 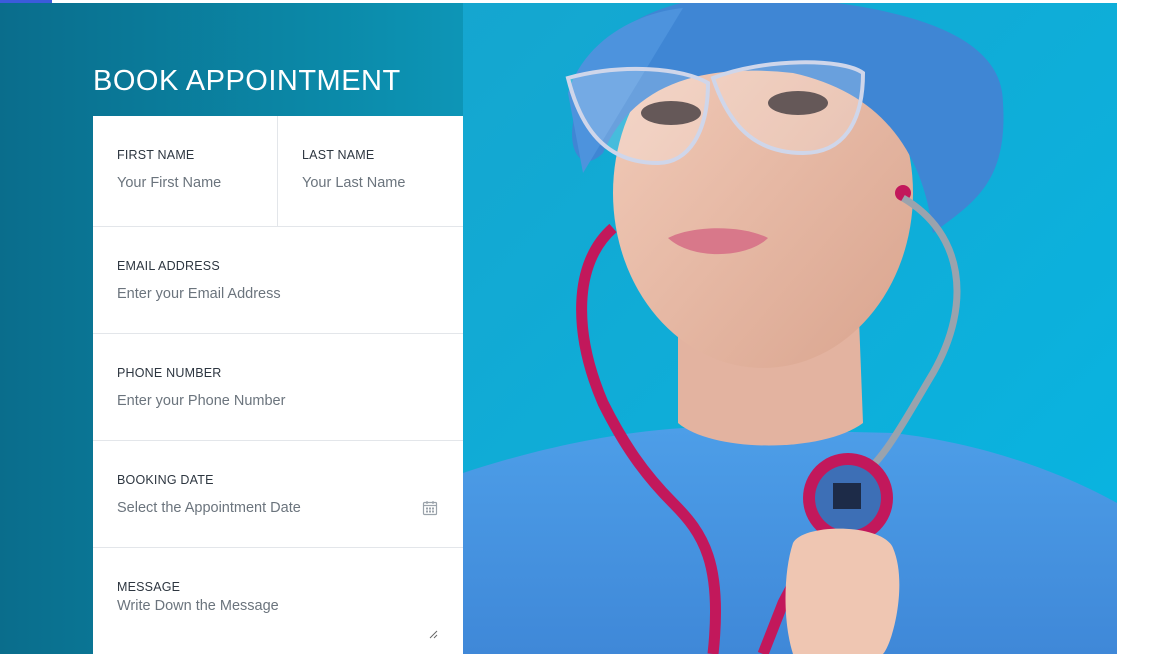 I want to click on phone-label: PHONE NUMBER, so click(x=169, y=373).